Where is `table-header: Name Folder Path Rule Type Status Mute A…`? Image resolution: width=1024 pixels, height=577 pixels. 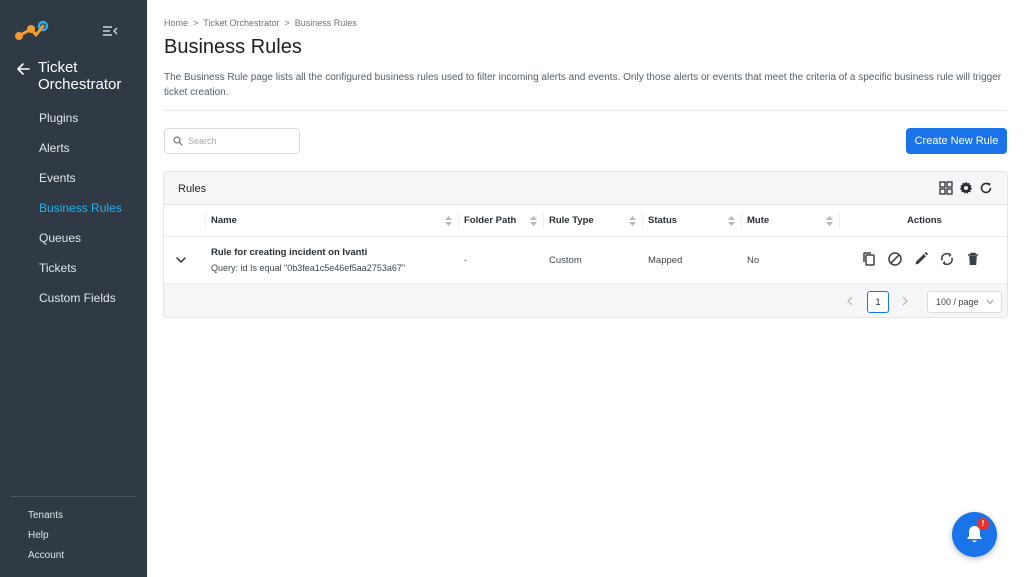
table-header: Name Folder Path Rule Type Status Mute A… is located at coordinates (585, 221).